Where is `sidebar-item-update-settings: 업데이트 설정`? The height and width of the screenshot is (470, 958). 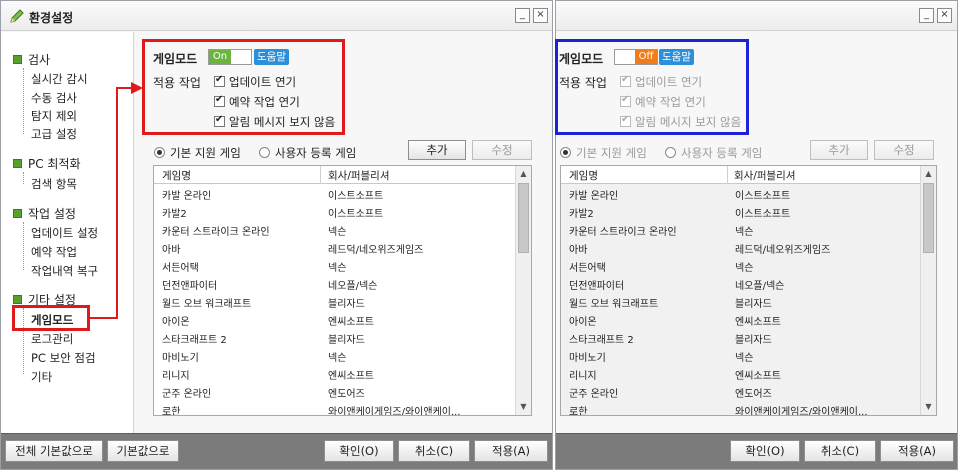 sidebar-item-update-settings: 업데이트 설정 is located at coordinates (64, 233).